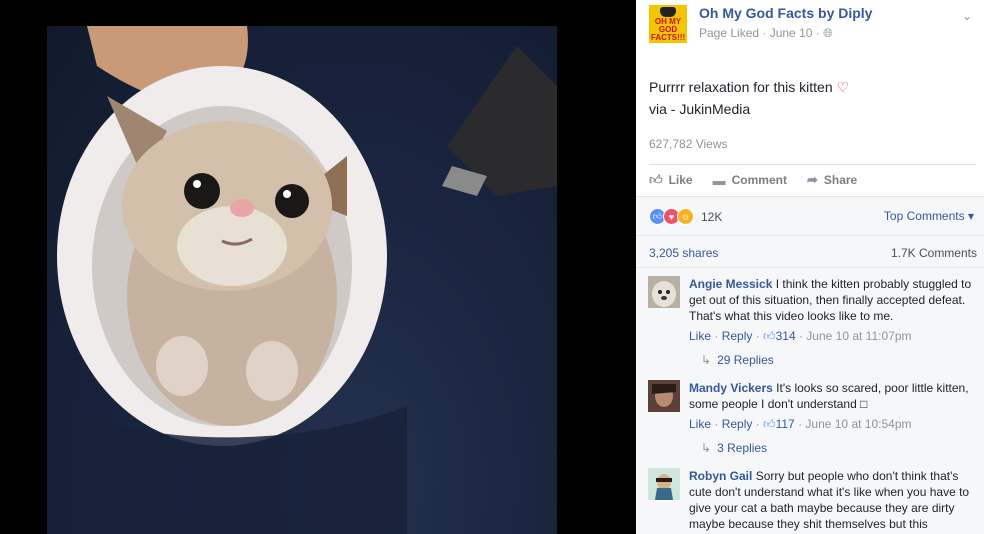  Describe the element at coordinates (759, 180) in the screenshot. I see `comment-label: Comment` at that location.